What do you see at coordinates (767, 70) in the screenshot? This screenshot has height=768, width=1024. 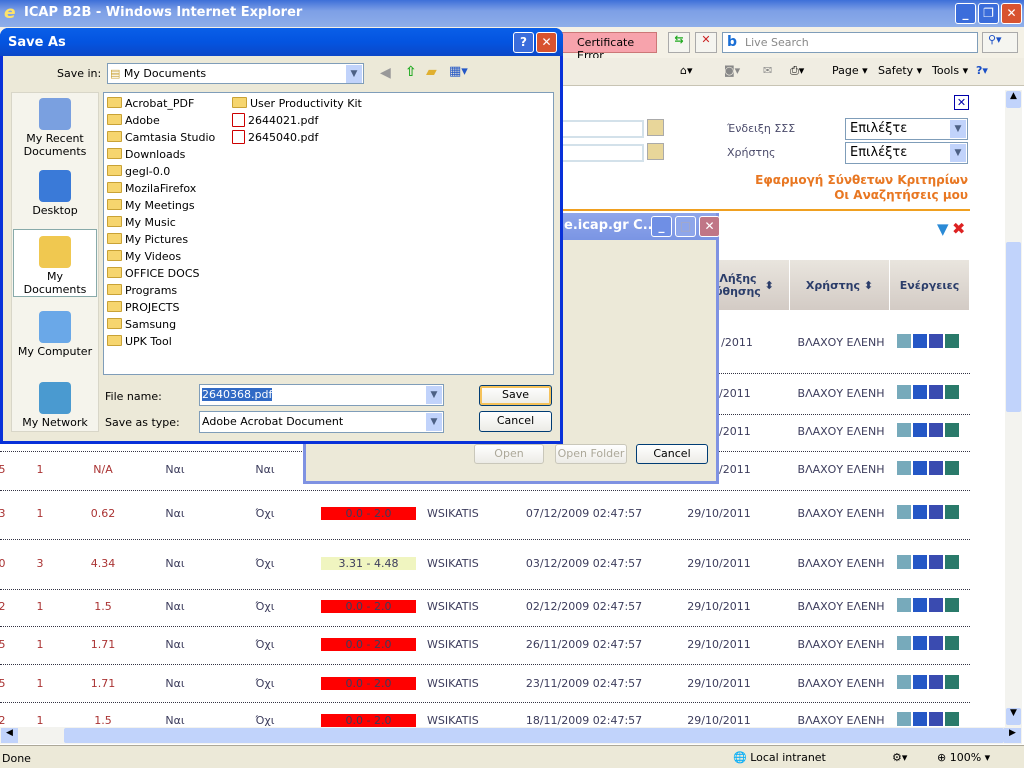 I see `mail-icon: ✉` at bounding box center [767, 70].